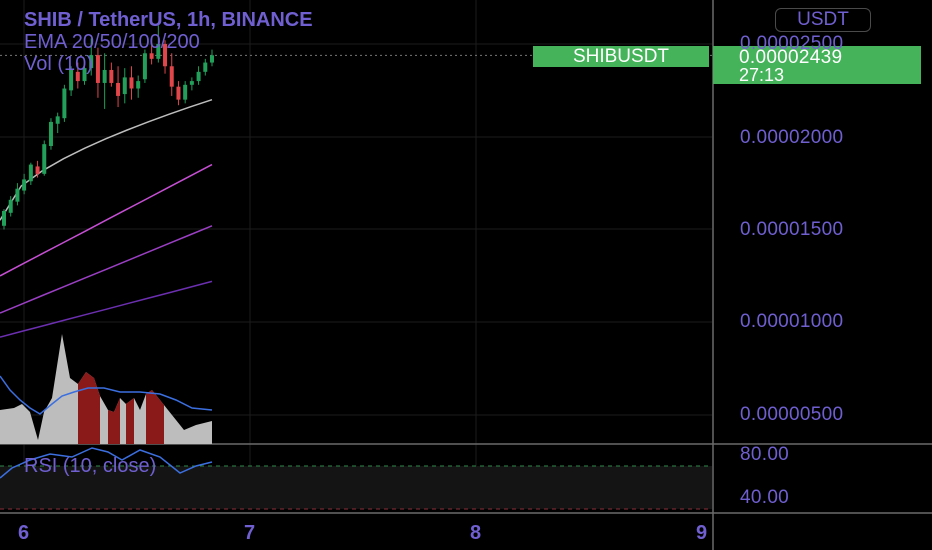 The height and width of the screenshot is (550, 932). What do you see at coordinates (792, 43) in the screenshot?
I see `y-axis-label: 0.00002500` at bounding box center [792, 43].